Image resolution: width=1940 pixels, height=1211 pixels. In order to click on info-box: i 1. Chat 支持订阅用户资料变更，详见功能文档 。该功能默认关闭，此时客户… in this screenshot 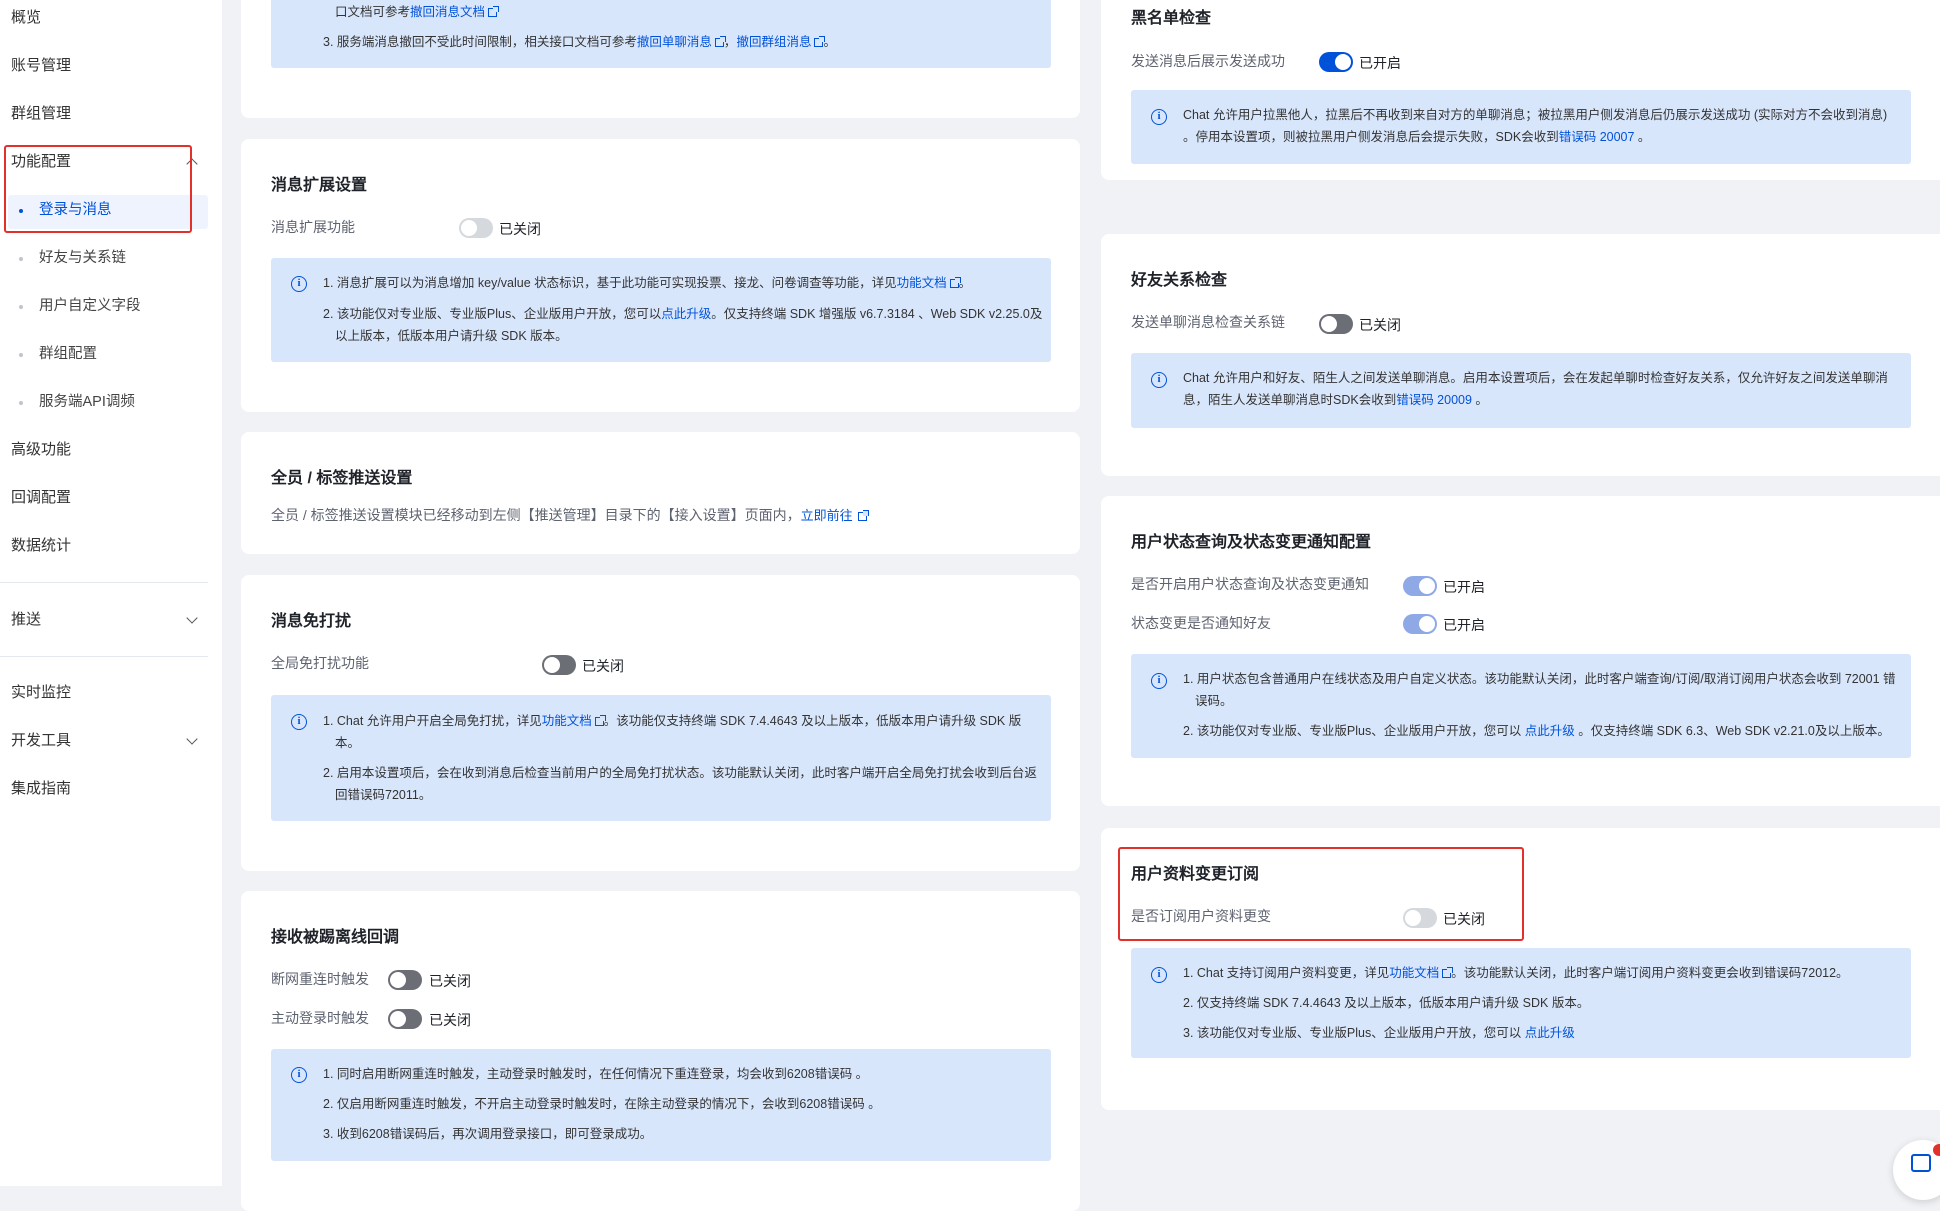, I will do `click(1521, 1003)`.